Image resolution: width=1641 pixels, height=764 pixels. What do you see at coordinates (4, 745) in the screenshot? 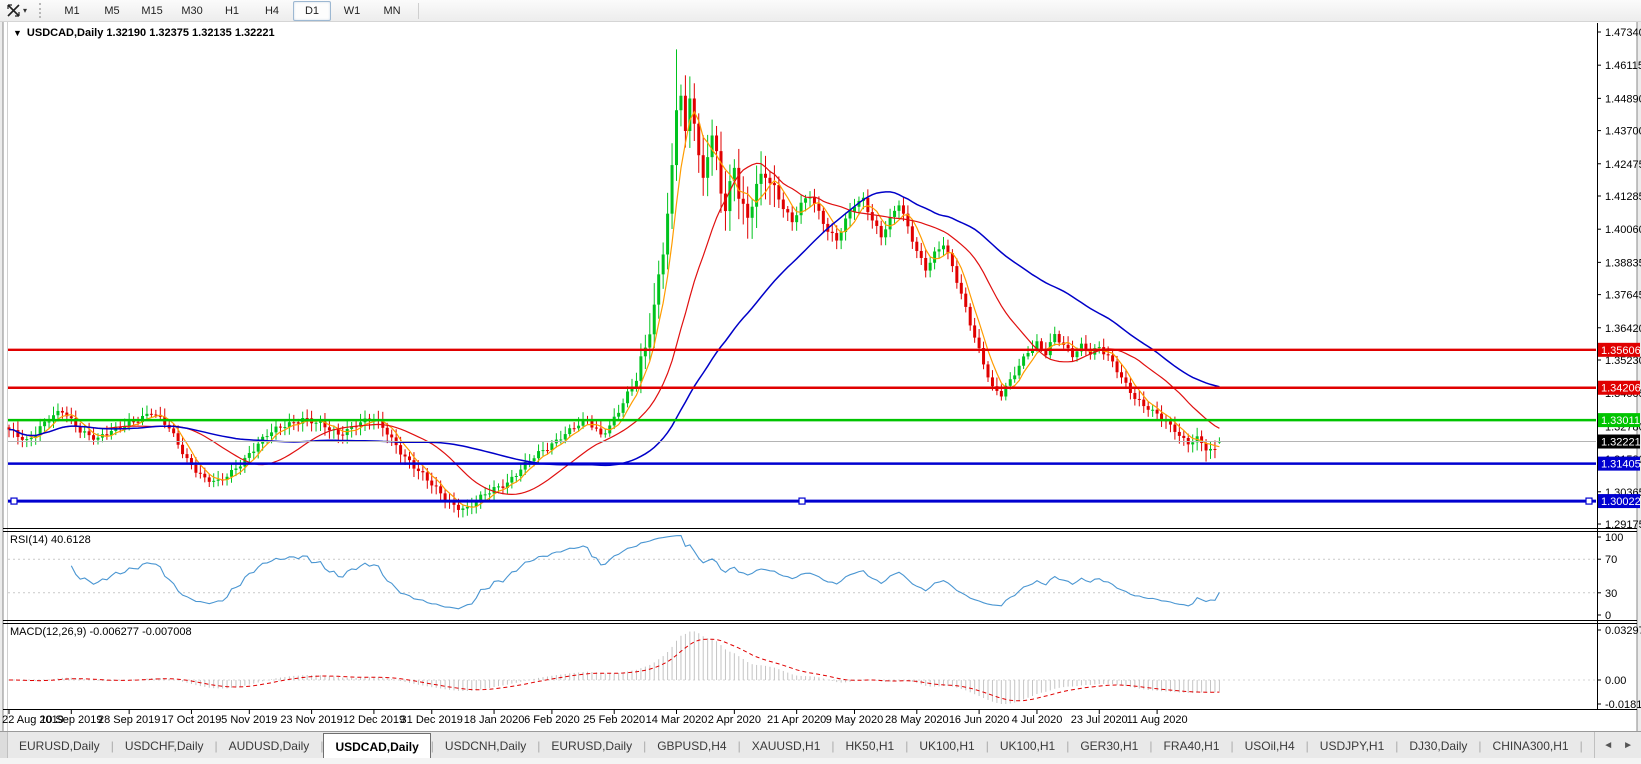
I see `tab-bar-grip` at bounding box center [4, 745].